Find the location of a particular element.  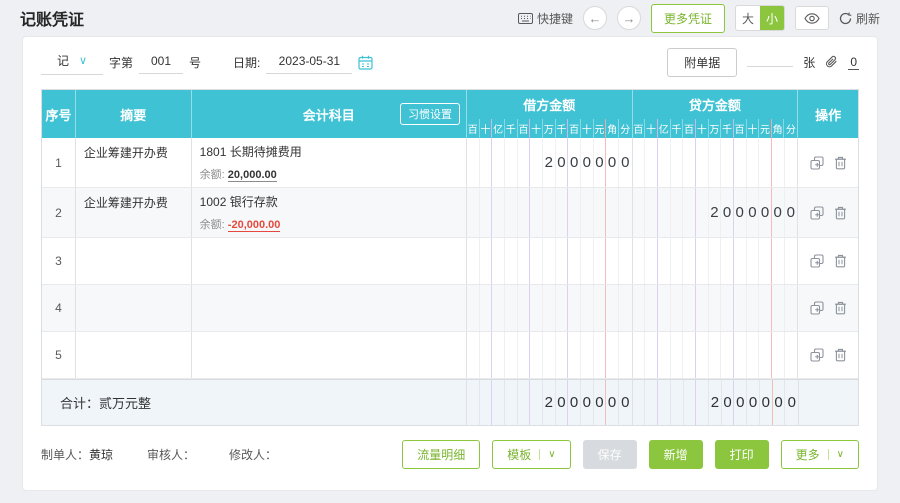

date-input: 2023-05-31 is located at coordinates (309, 62).